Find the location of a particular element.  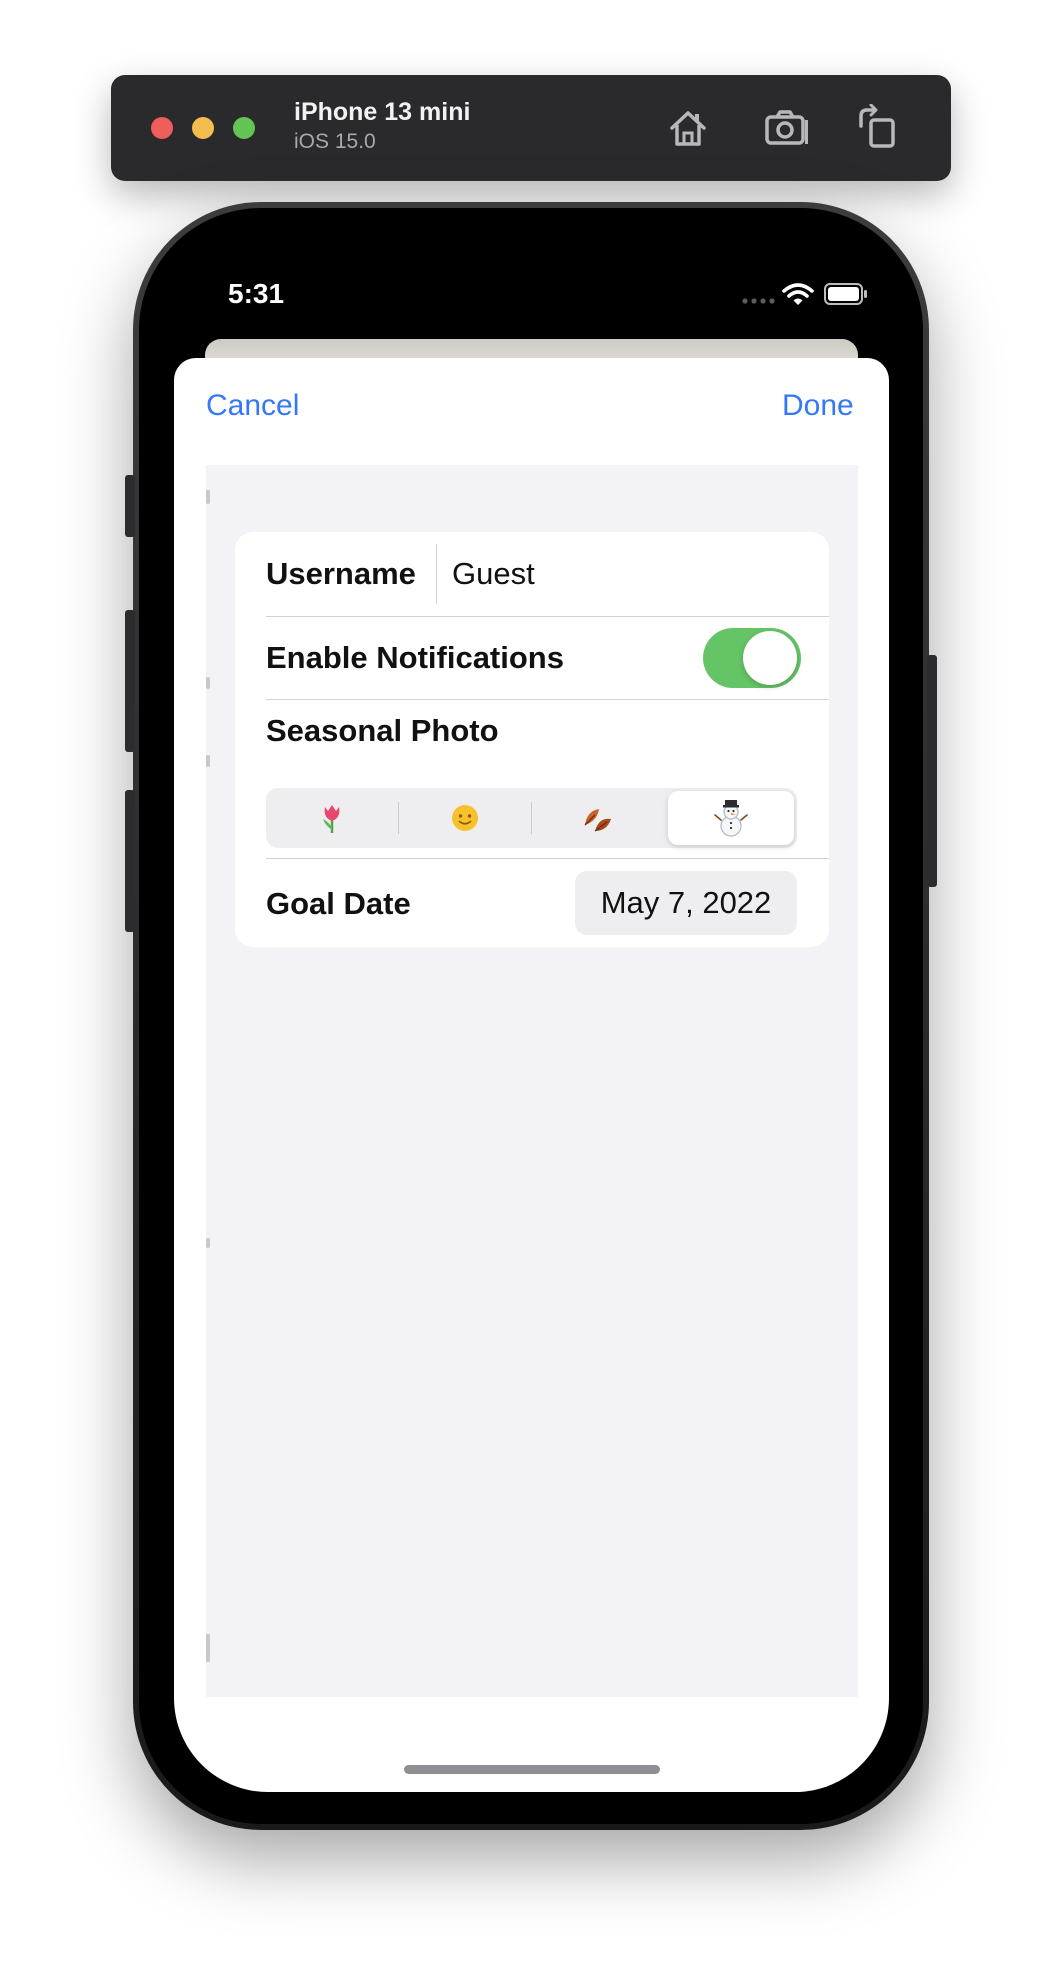

mute-switch is located at coordinates (130, 506).